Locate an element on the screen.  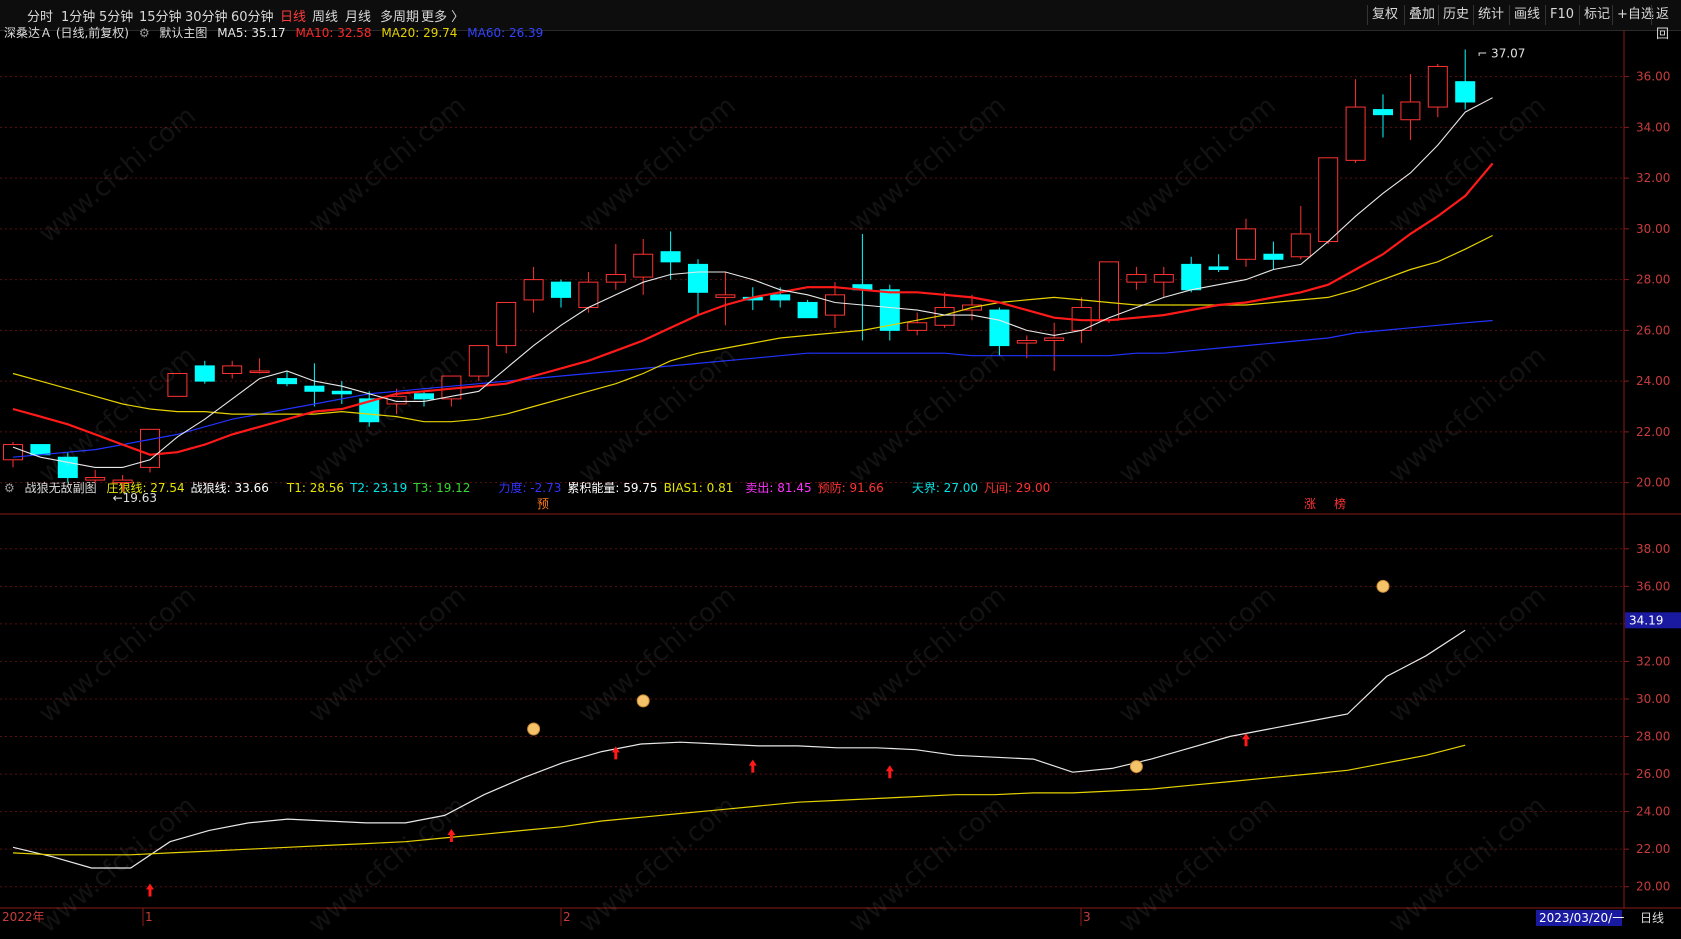
period-label: 日线 is located at coordinates (1652, 918).